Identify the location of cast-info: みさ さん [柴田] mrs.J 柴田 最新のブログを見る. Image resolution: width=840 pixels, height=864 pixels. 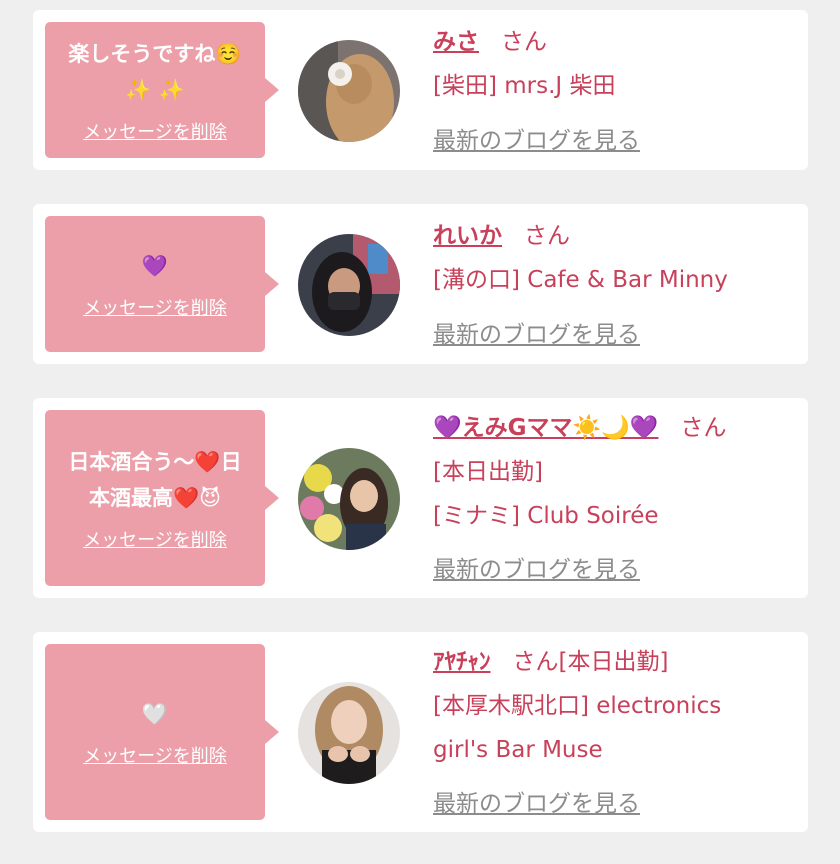
(615, 91).